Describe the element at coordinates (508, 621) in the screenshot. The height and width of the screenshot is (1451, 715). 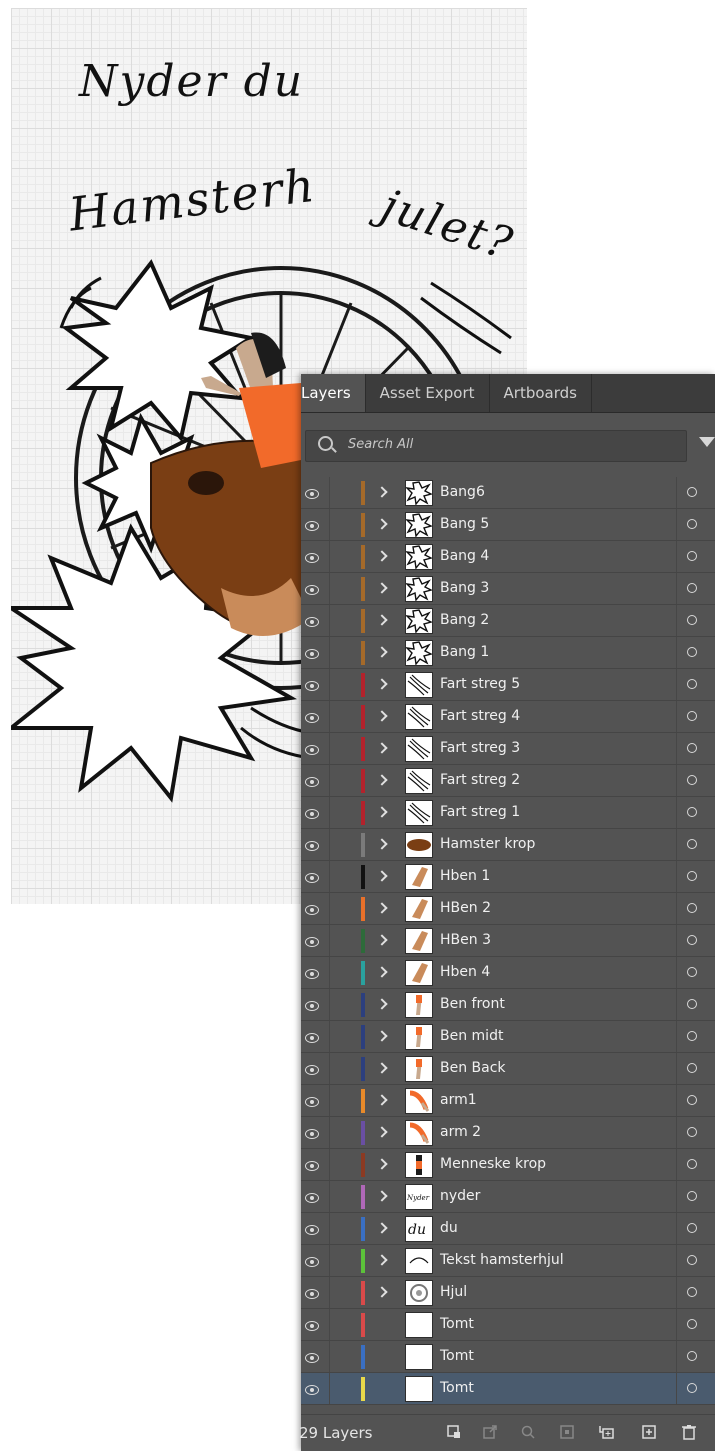
I see `layer-row: Bang 2` at that location.